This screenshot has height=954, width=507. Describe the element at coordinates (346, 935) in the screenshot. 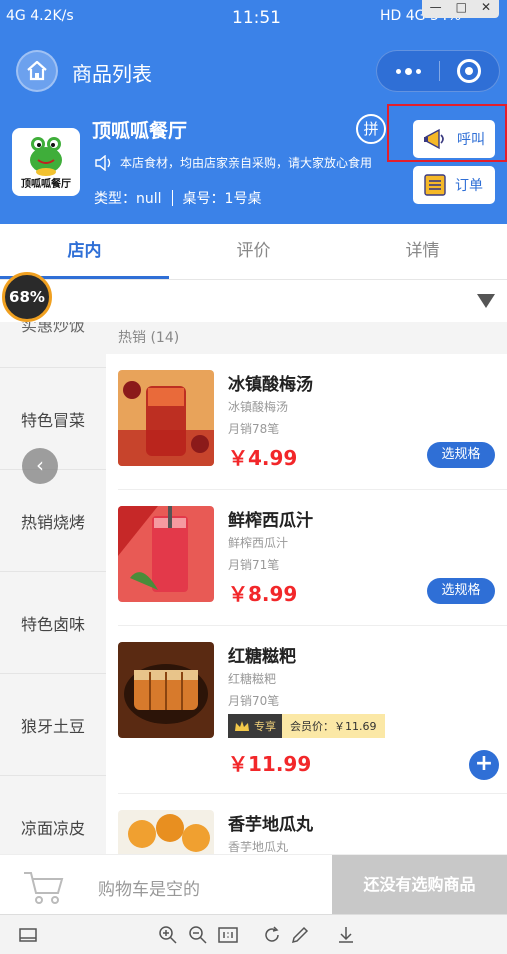

I see `download-icon` at that location.